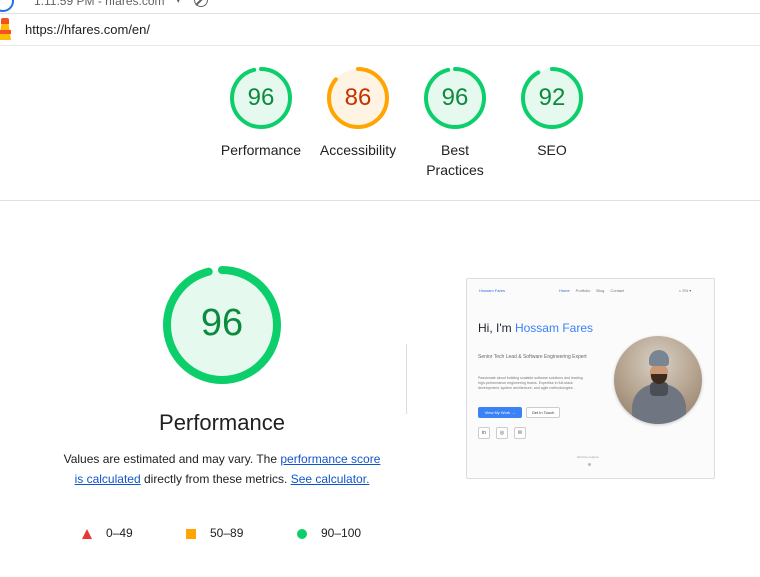 The height and width of the screenshot is (577, 760). I want to click on gauge-score: 86, so click(358, 97).